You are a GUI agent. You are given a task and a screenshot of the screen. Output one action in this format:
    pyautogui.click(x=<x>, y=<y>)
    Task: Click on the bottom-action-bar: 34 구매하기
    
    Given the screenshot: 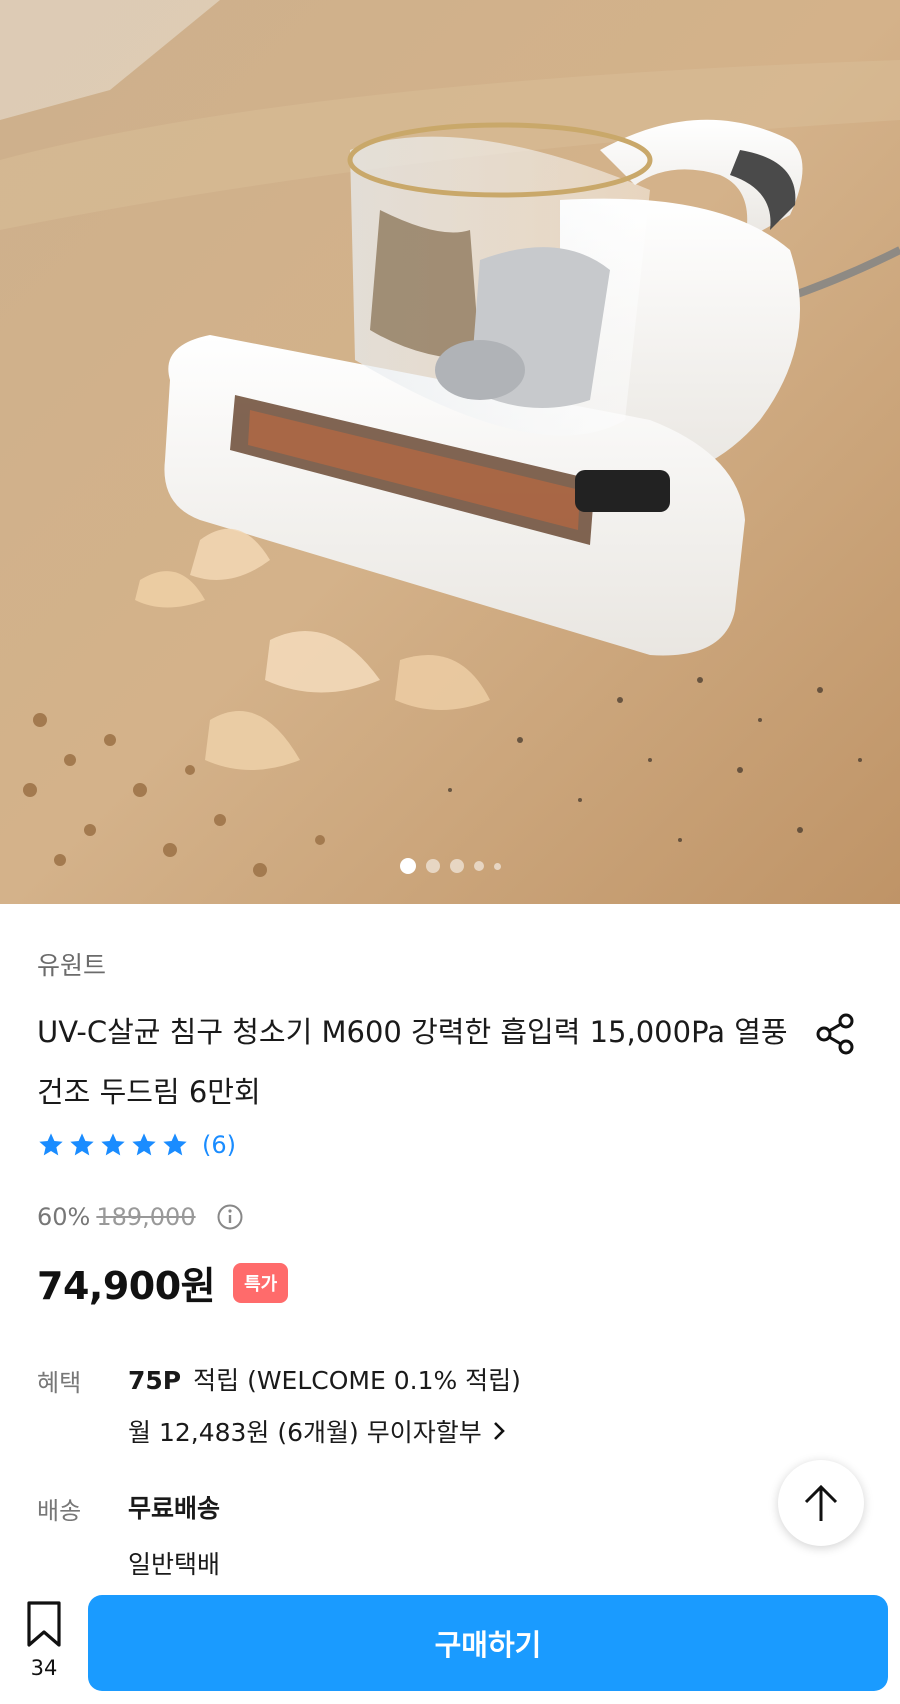 What is the action you would take?
    pyautogui.click(x=450, y=1642)
    